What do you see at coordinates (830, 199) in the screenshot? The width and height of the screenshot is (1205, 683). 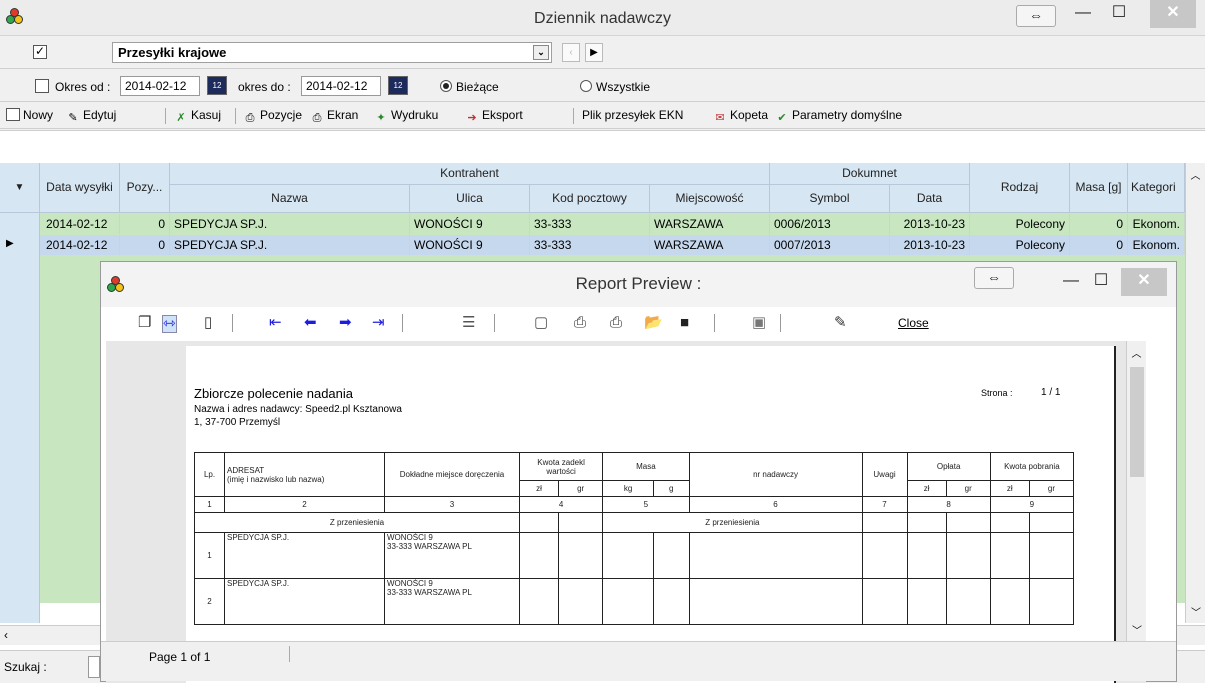 I see `col-header-symbol: Symbol` at bounding box center [830, 199].